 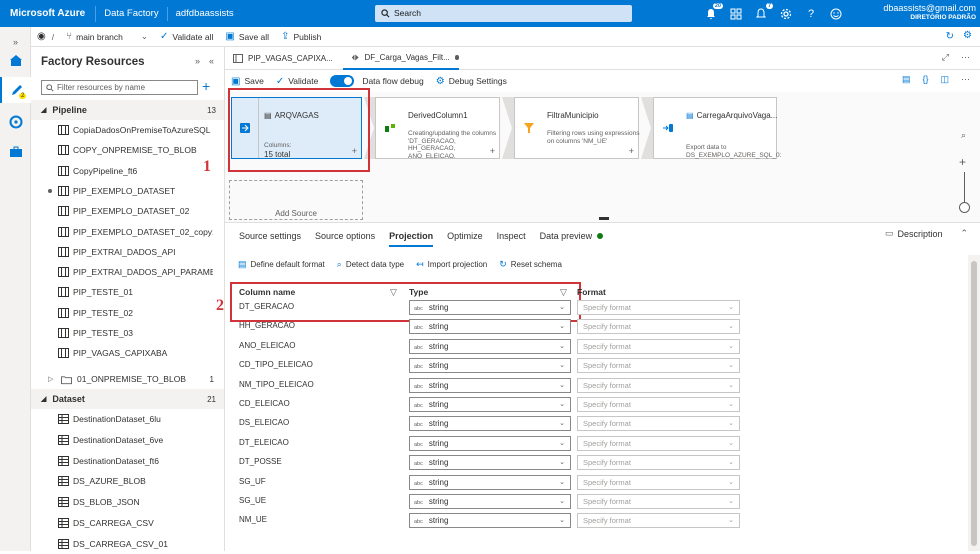 I want to click on scrollbar-thumb, so click(x=974, y=403).